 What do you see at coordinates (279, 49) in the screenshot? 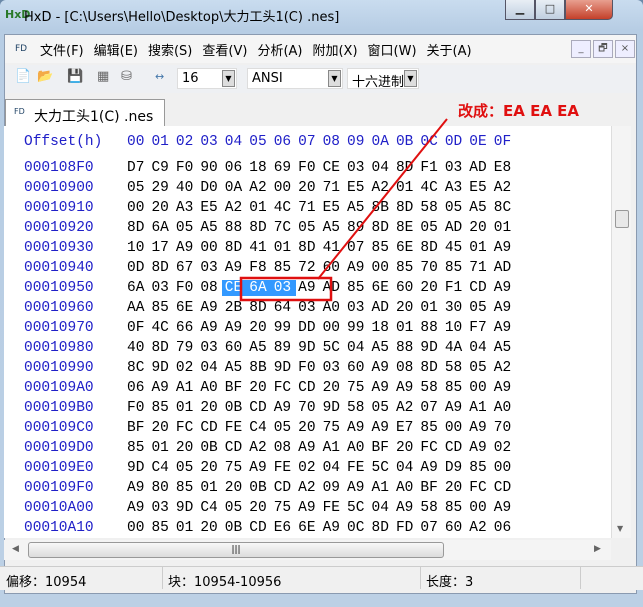
I see `menu-item: 分析(A)` at bounding box center [279, 49].